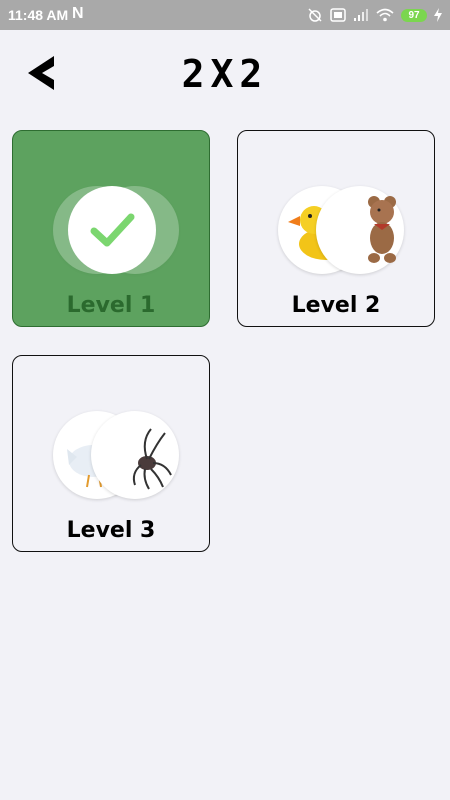 This screenshot has width=450, height=800. What do you see at coordinates (111, 530) in the screenshot?
I see `level-3-label: Level 3` at bounding box center [111, 530].